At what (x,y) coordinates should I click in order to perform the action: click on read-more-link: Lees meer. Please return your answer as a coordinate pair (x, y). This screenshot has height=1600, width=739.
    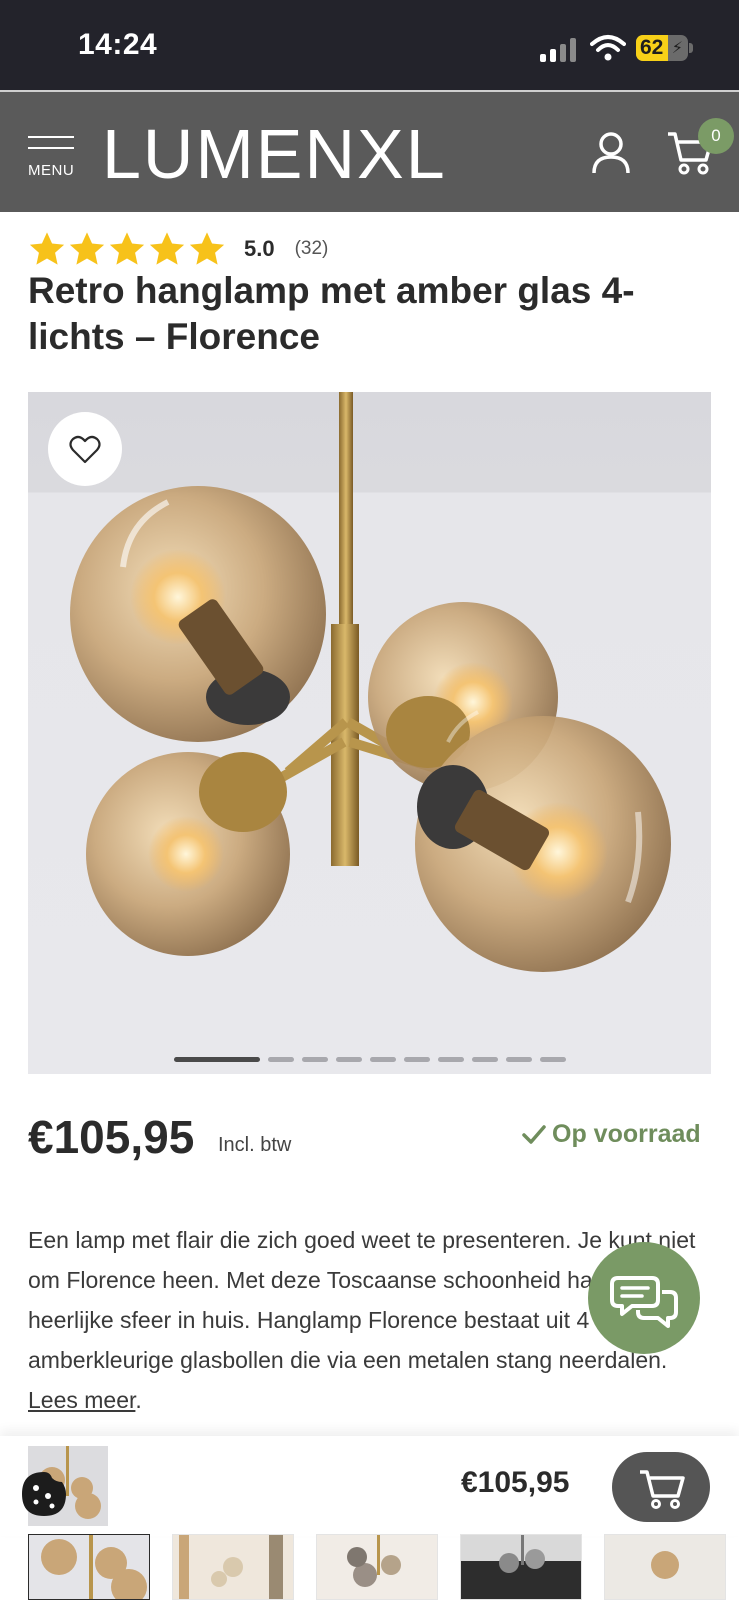
    Looking at the image, I should click on (81, 1400).